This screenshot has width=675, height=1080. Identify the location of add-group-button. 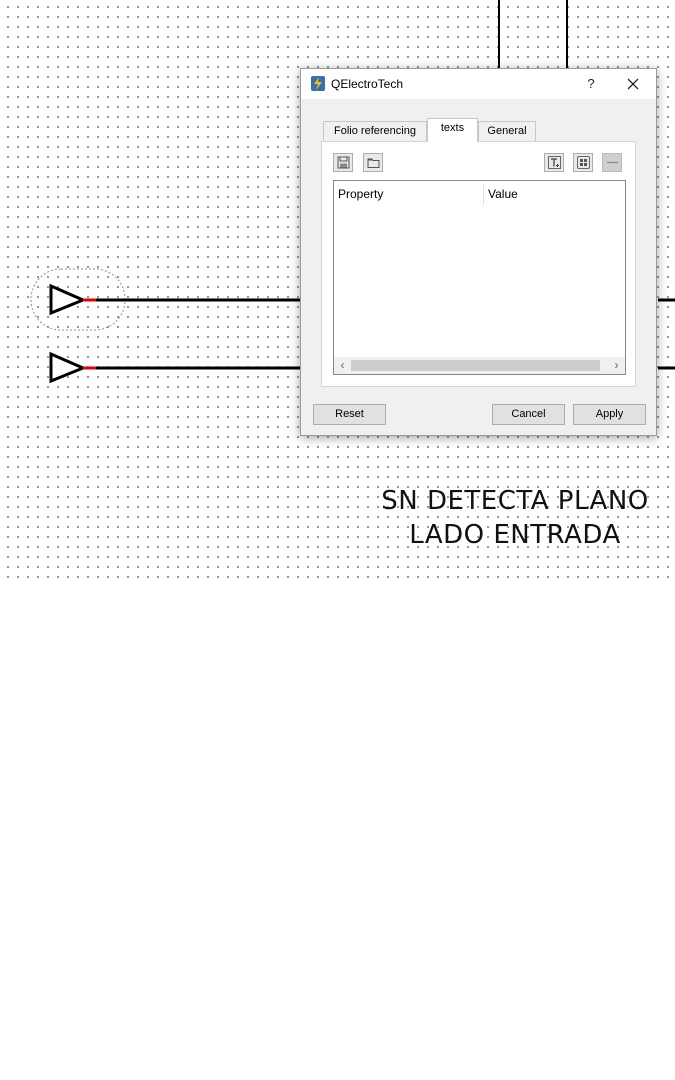
(583, 162).